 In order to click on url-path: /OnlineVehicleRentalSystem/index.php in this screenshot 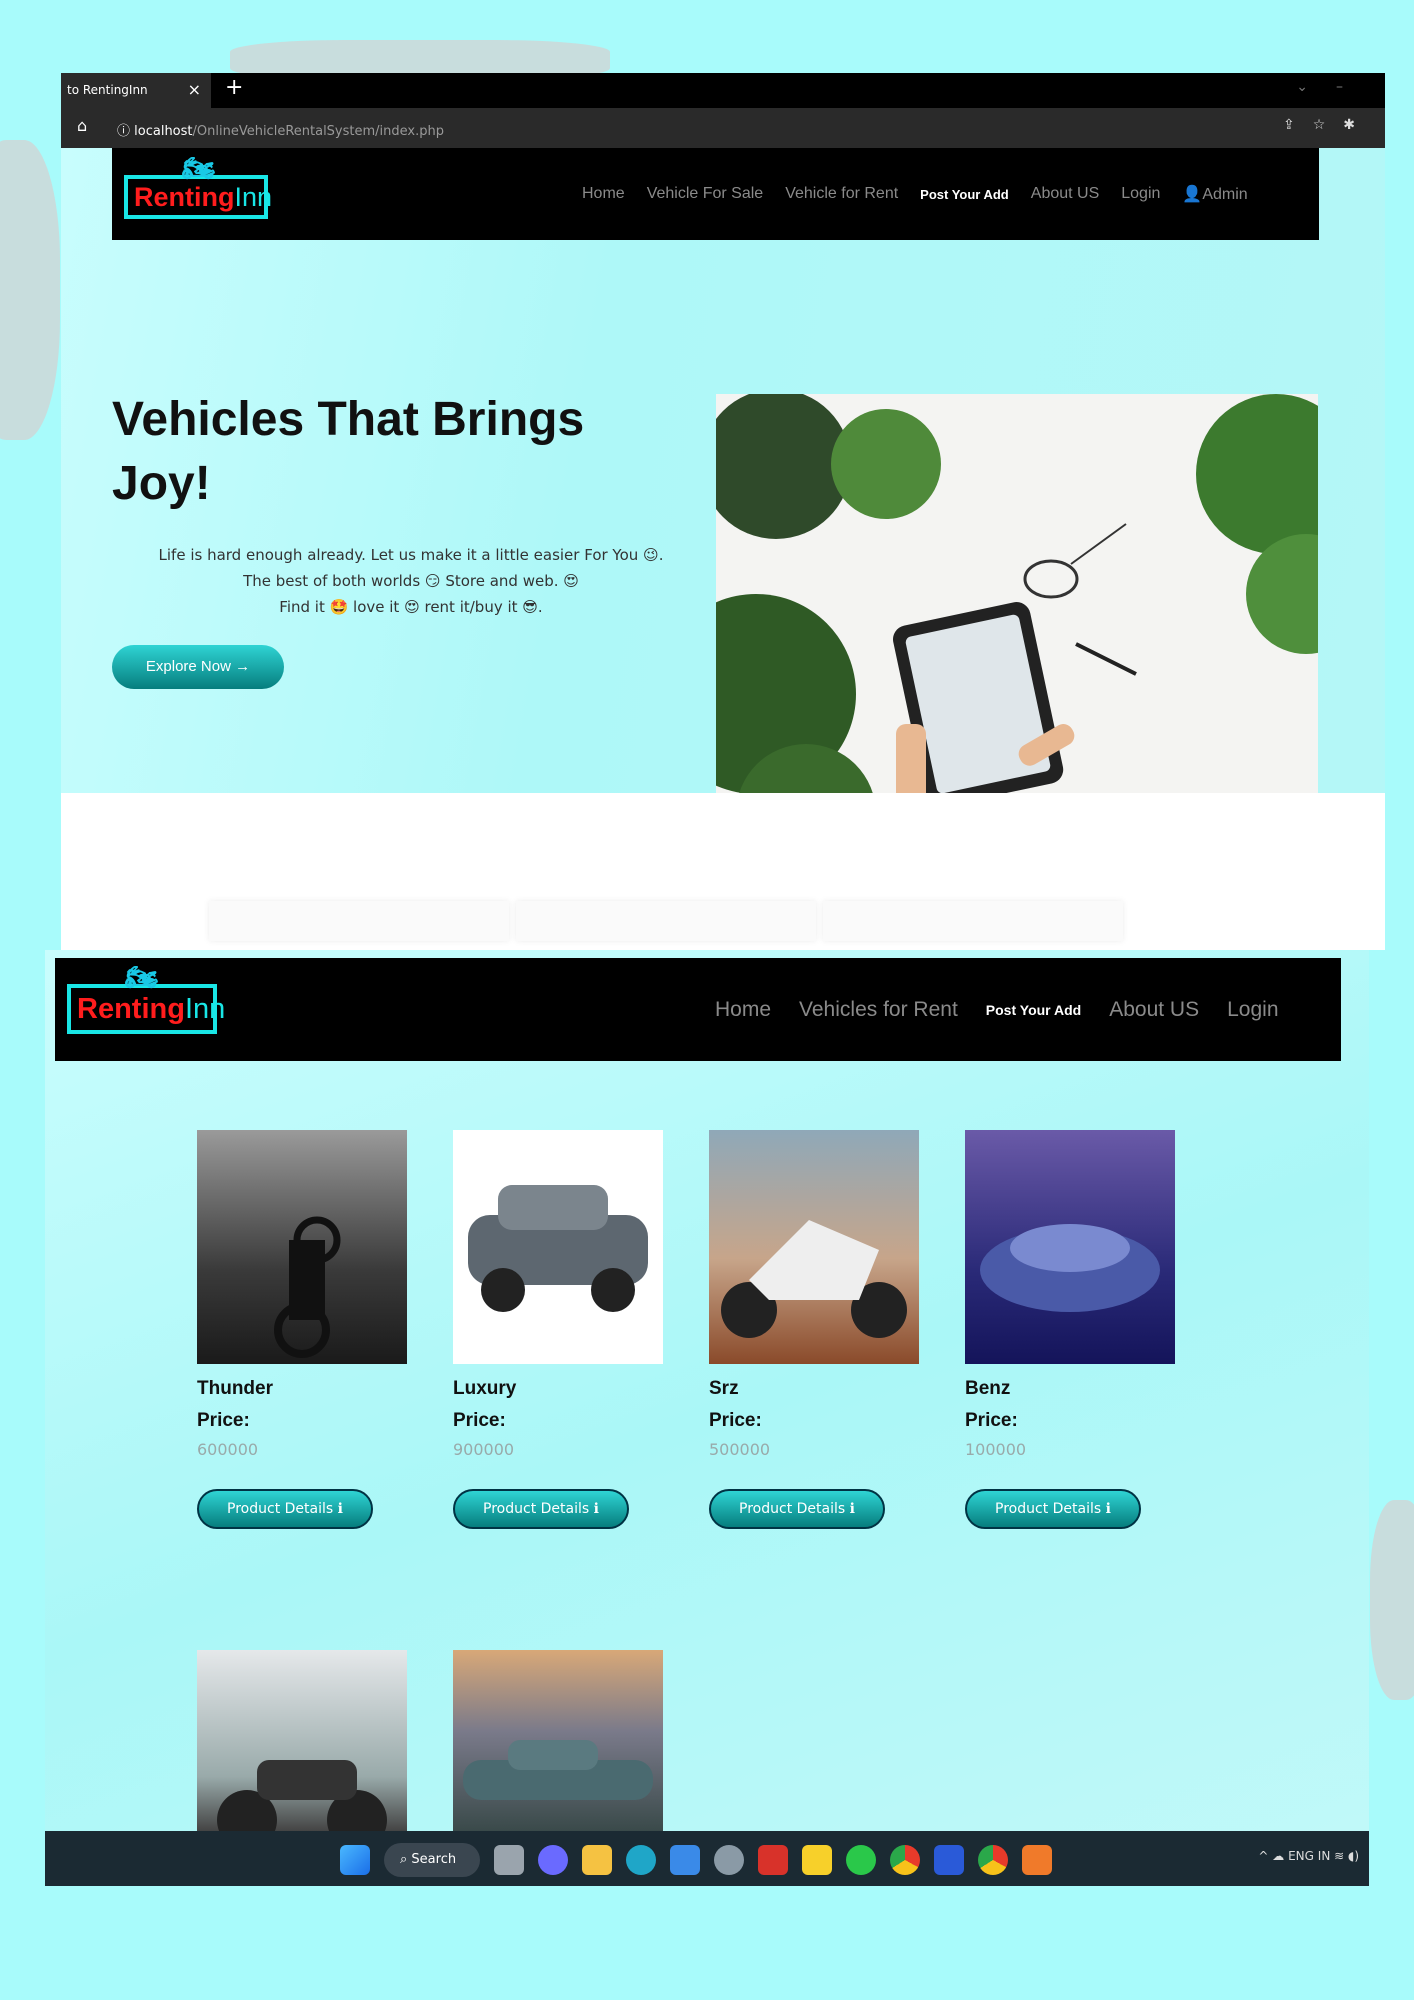, I will do `click(318, 131)`.